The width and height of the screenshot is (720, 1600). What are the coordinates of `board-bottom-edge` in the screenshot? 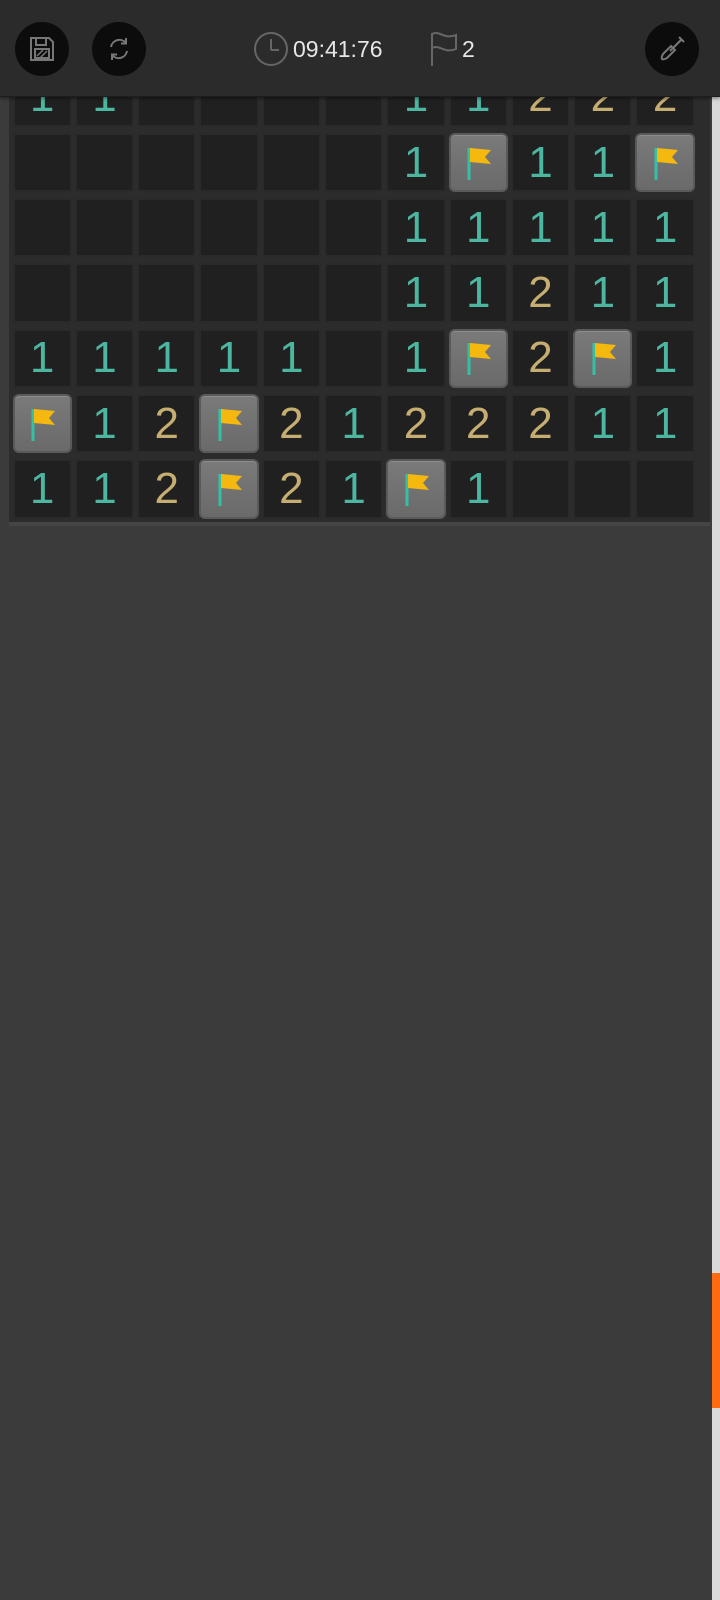 It's located at (359, 523).